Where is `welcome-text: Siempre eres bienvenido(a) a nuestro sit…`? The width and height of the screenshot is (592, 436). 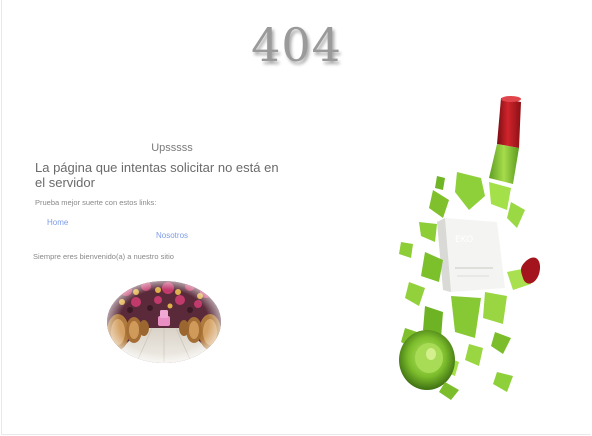 welcome-text: Siempre eres bienvenido(a) a nuestro sit… is located at coordinates (103, 256).